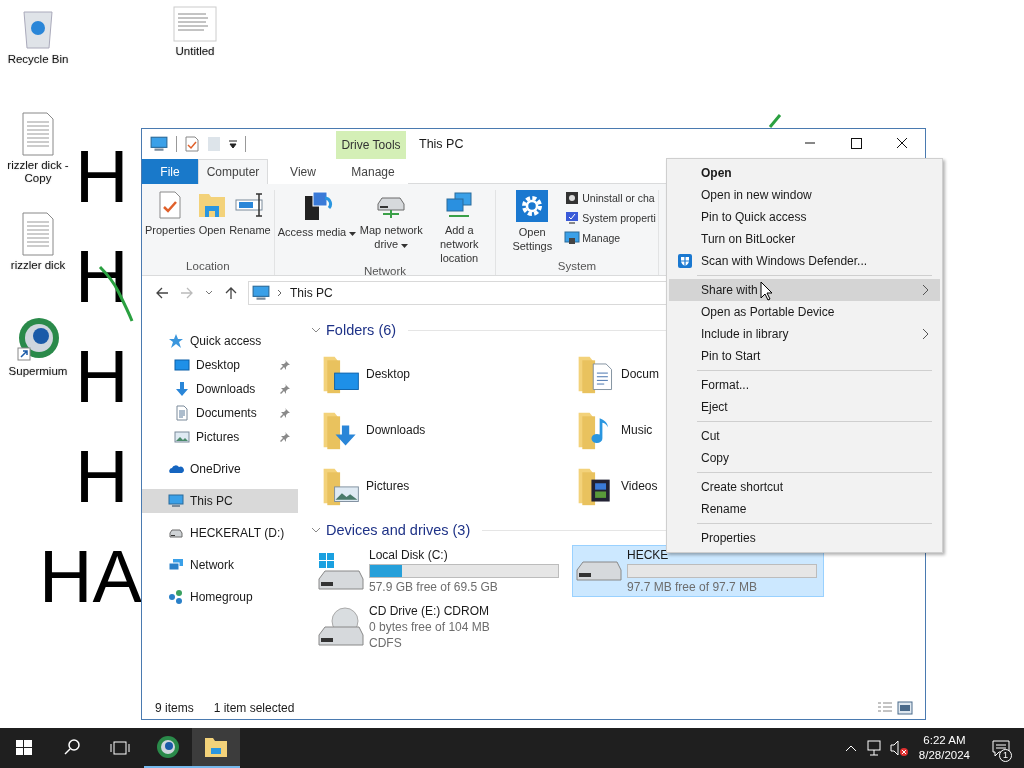  I want to click on wallpaper-text: HA, so click(90, 577).